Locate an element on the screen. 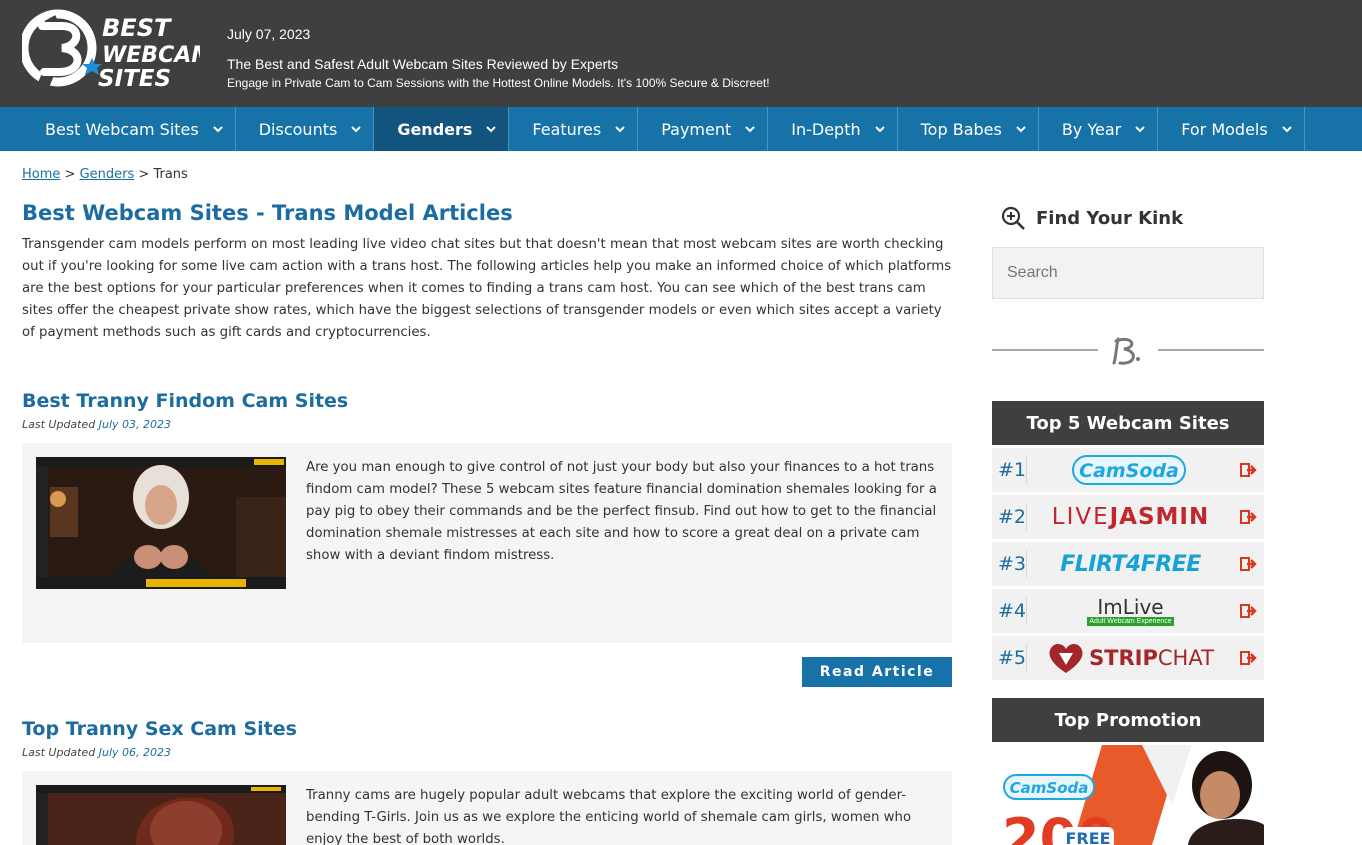 The image size is (1362, 845). stripchat-logo: STRIP CHAT is located at coordinates (1130, 658).